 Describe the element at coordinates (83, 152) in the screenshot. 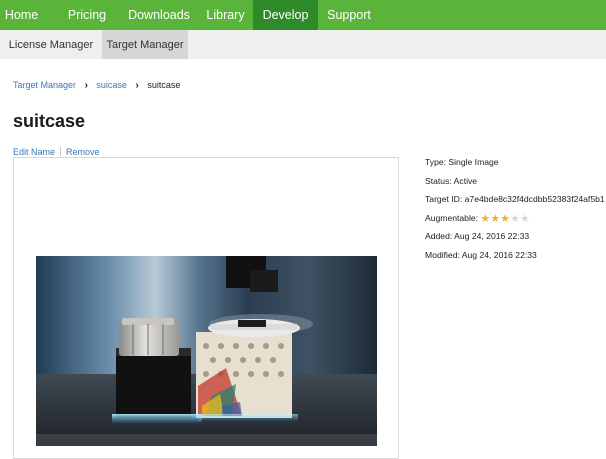

I see `remove-link: Remove` at that location.